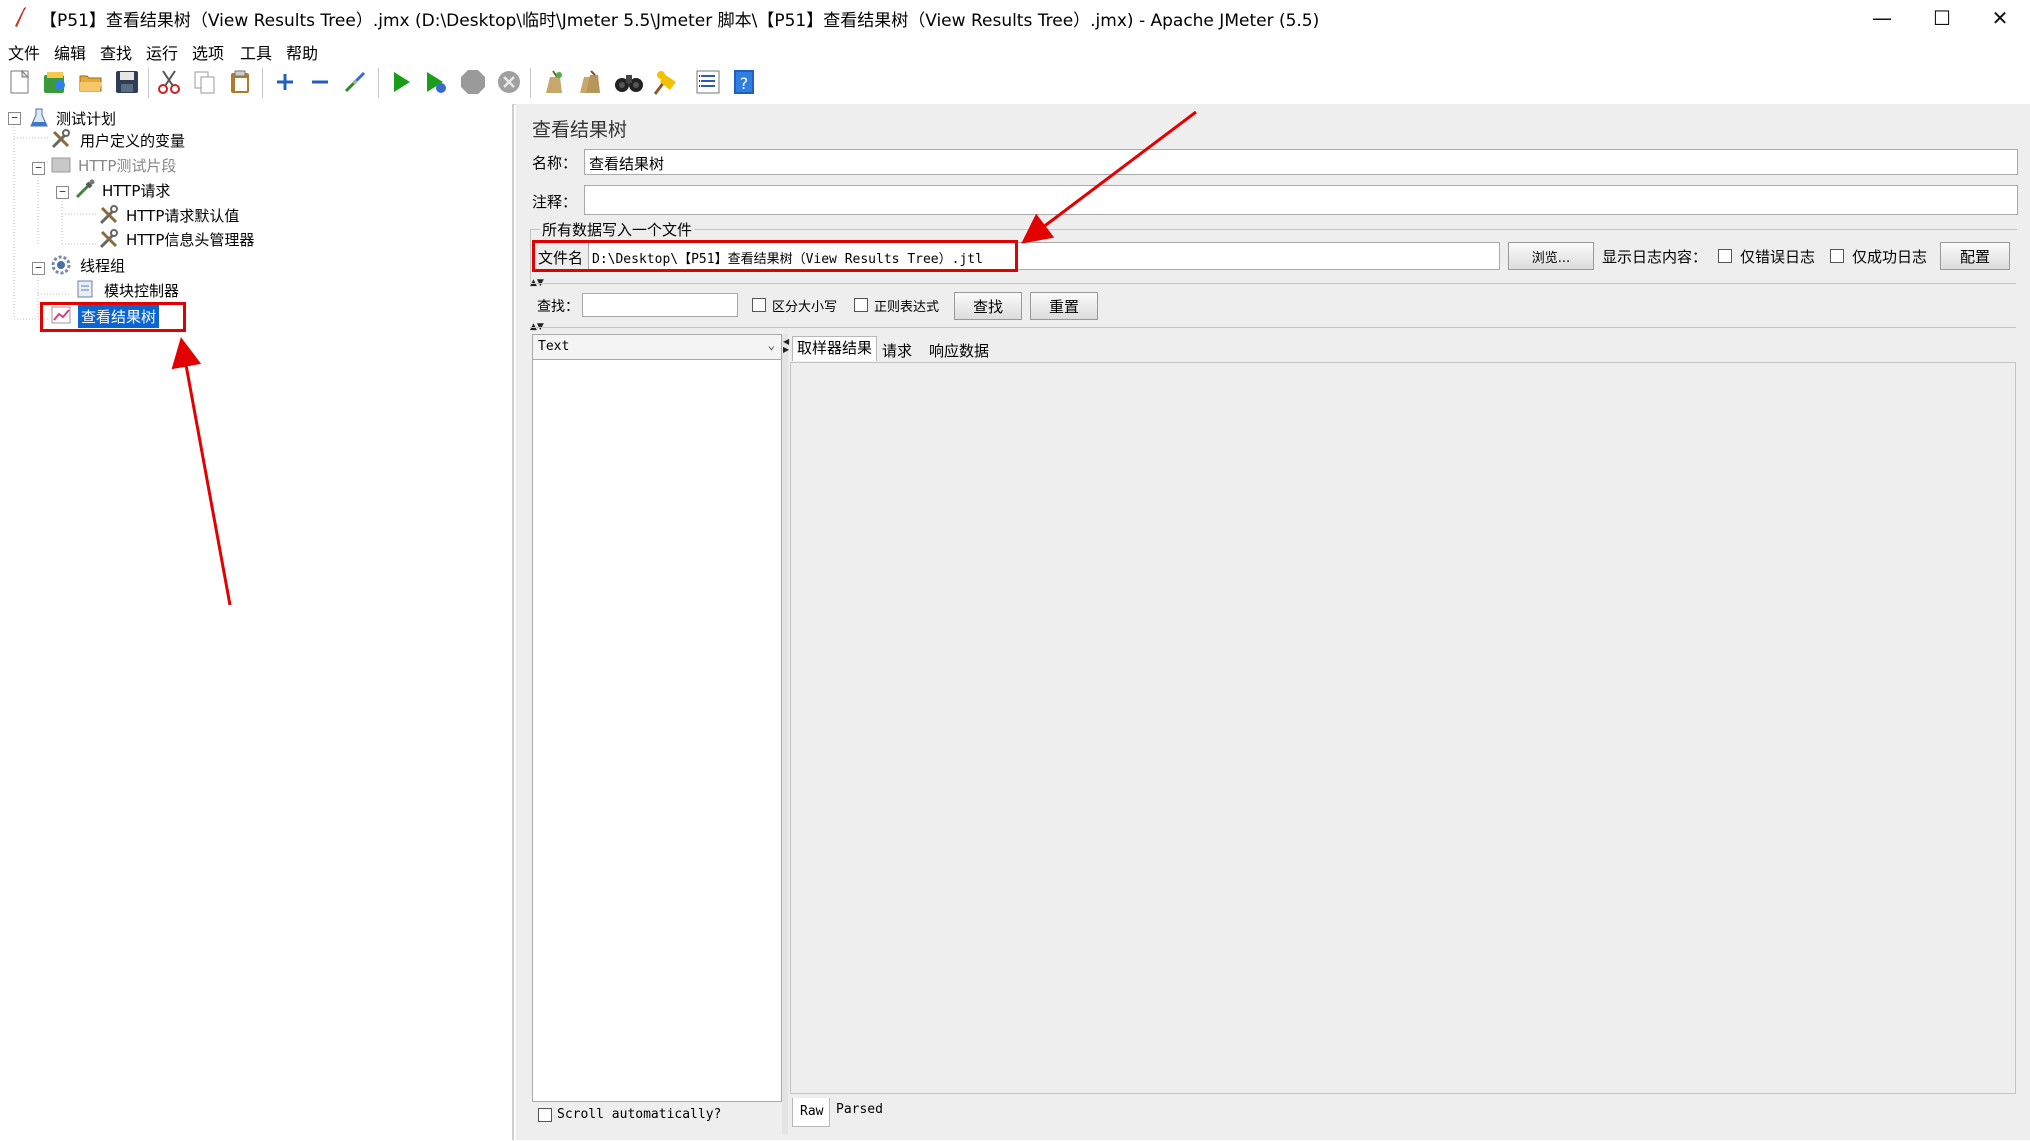  Describe the element at coordinates (555, 202) in the screenshot. I see `comment-label: 注释：` at that location.